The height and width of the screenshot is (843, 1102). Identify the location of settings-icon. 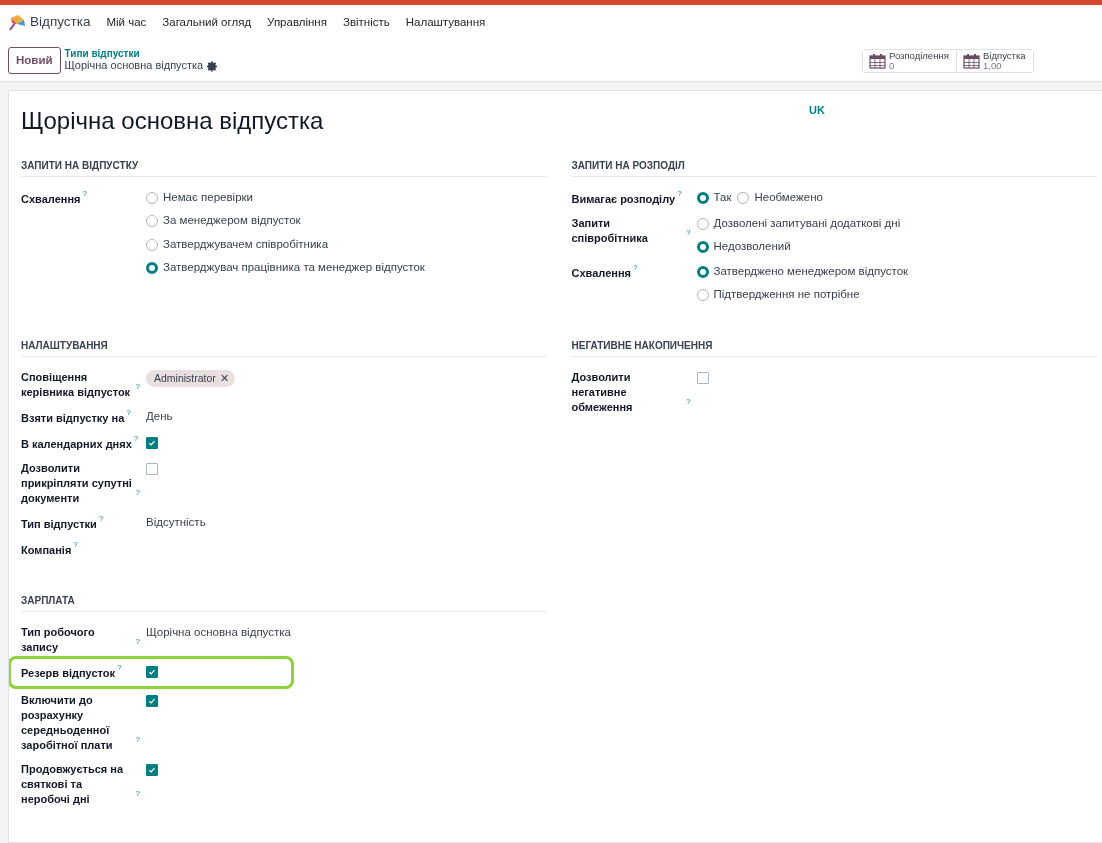
(213, 66).